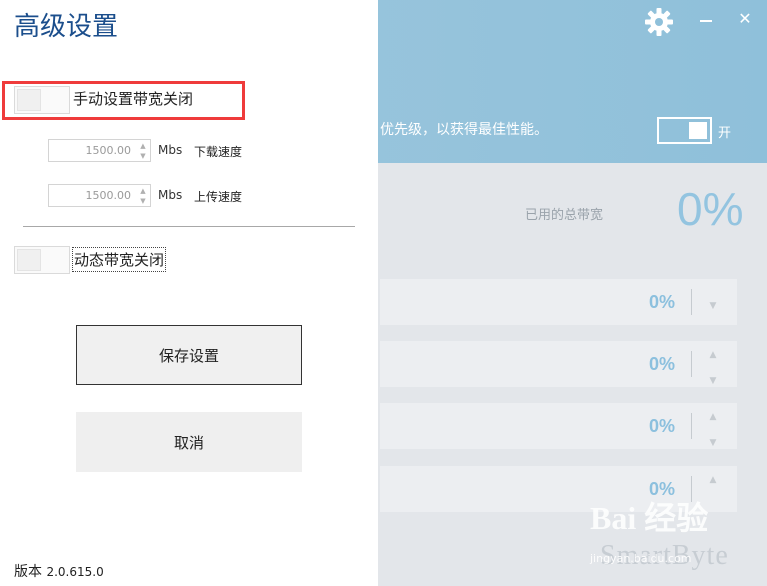 The height and width of the screenshot is (586, 767). I want to click on dynamic-bandwidth-toggle, so click(42, 260).